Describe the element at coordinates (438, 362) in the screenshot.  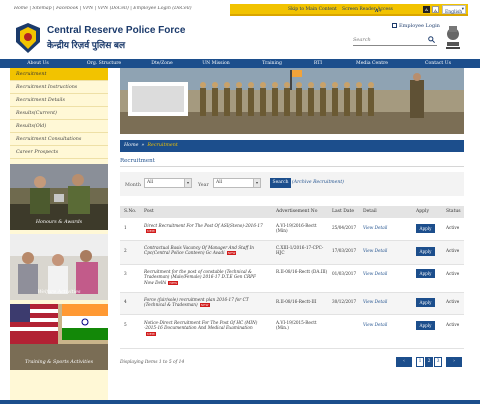
I see `page-3-button: 3` at that location.